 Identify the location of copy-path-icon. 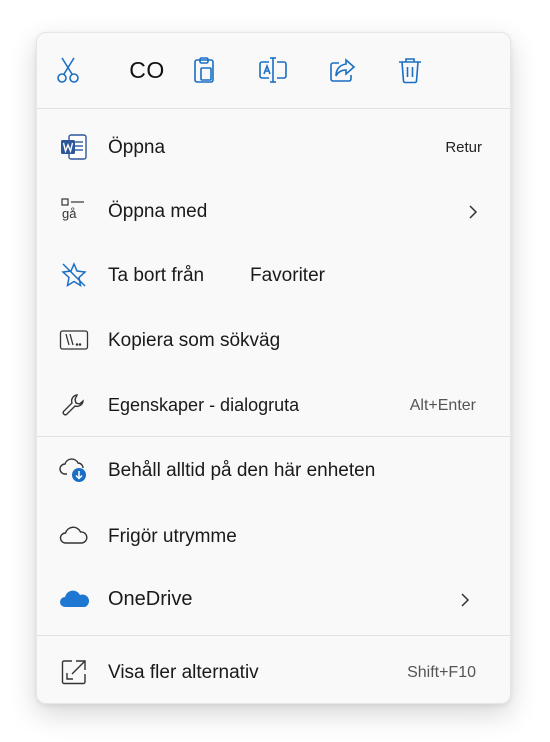
(74, 340).